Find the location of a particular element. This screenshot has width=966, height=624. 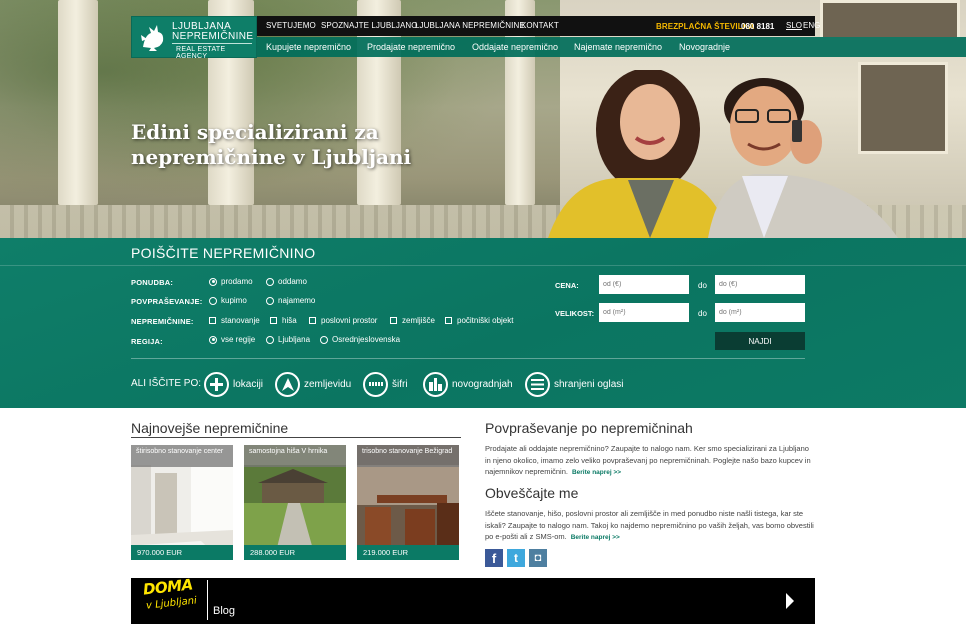

radio-kupimo: kupimo is located at coordinates (228, 300).